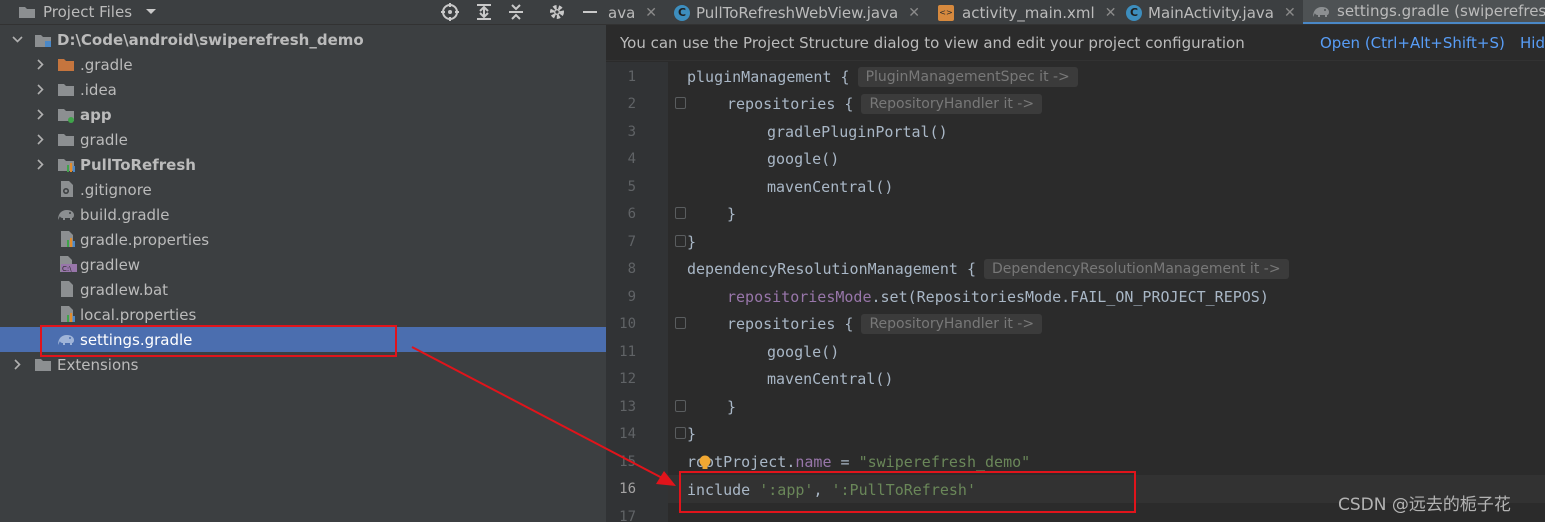  Describe the element at coordinates (831, 268) in the screenshot. I see `code-text: dependencyResolutionManagement {` at that location.